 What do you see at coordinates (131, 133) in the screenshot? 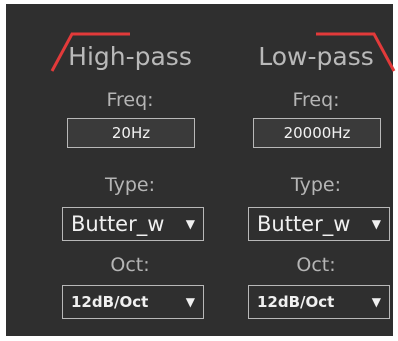
I see `high-pass-freq-input: 20Hz` at bounding box center [131, 133].